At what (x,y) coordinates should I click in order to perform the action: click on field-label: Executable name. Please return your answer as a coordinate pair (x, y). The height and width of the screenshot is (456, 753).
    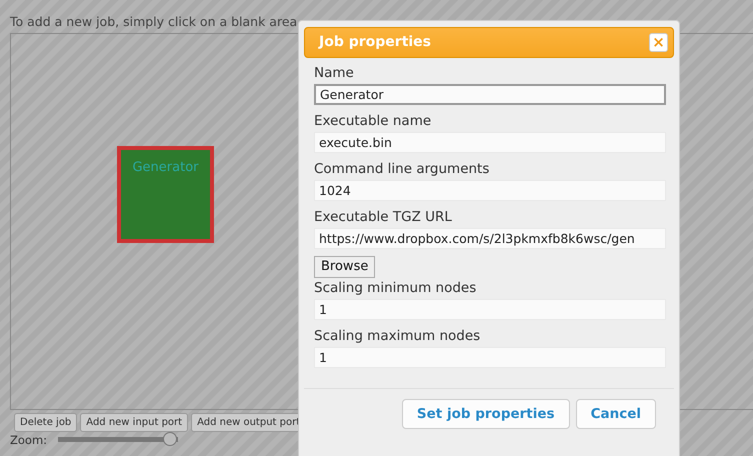
    Looking at the image, I should click on (373, 121).